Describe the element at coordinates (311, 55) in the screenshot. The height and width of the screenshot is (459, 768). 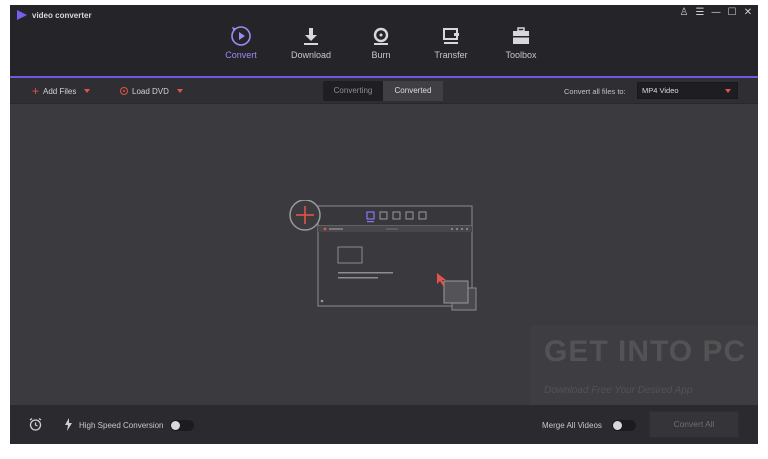
I see `tab-download-label: Download` at that location.